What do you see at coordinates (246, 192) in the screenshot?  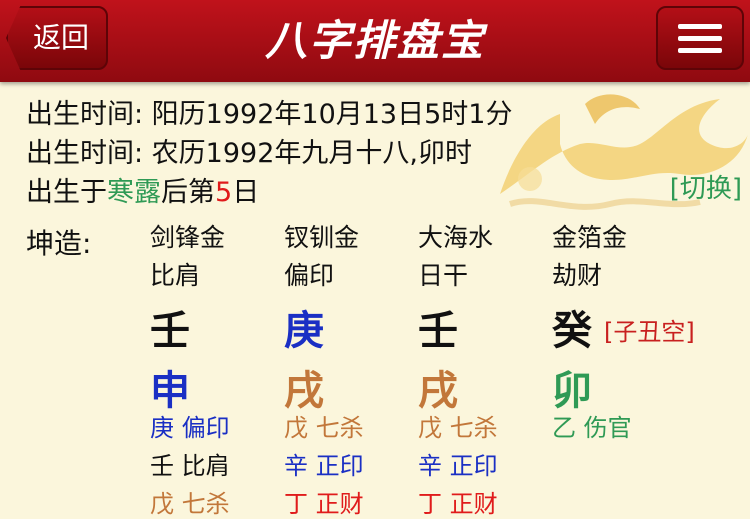 I see `term-suffix: 日` at bounding box center [246, 192].